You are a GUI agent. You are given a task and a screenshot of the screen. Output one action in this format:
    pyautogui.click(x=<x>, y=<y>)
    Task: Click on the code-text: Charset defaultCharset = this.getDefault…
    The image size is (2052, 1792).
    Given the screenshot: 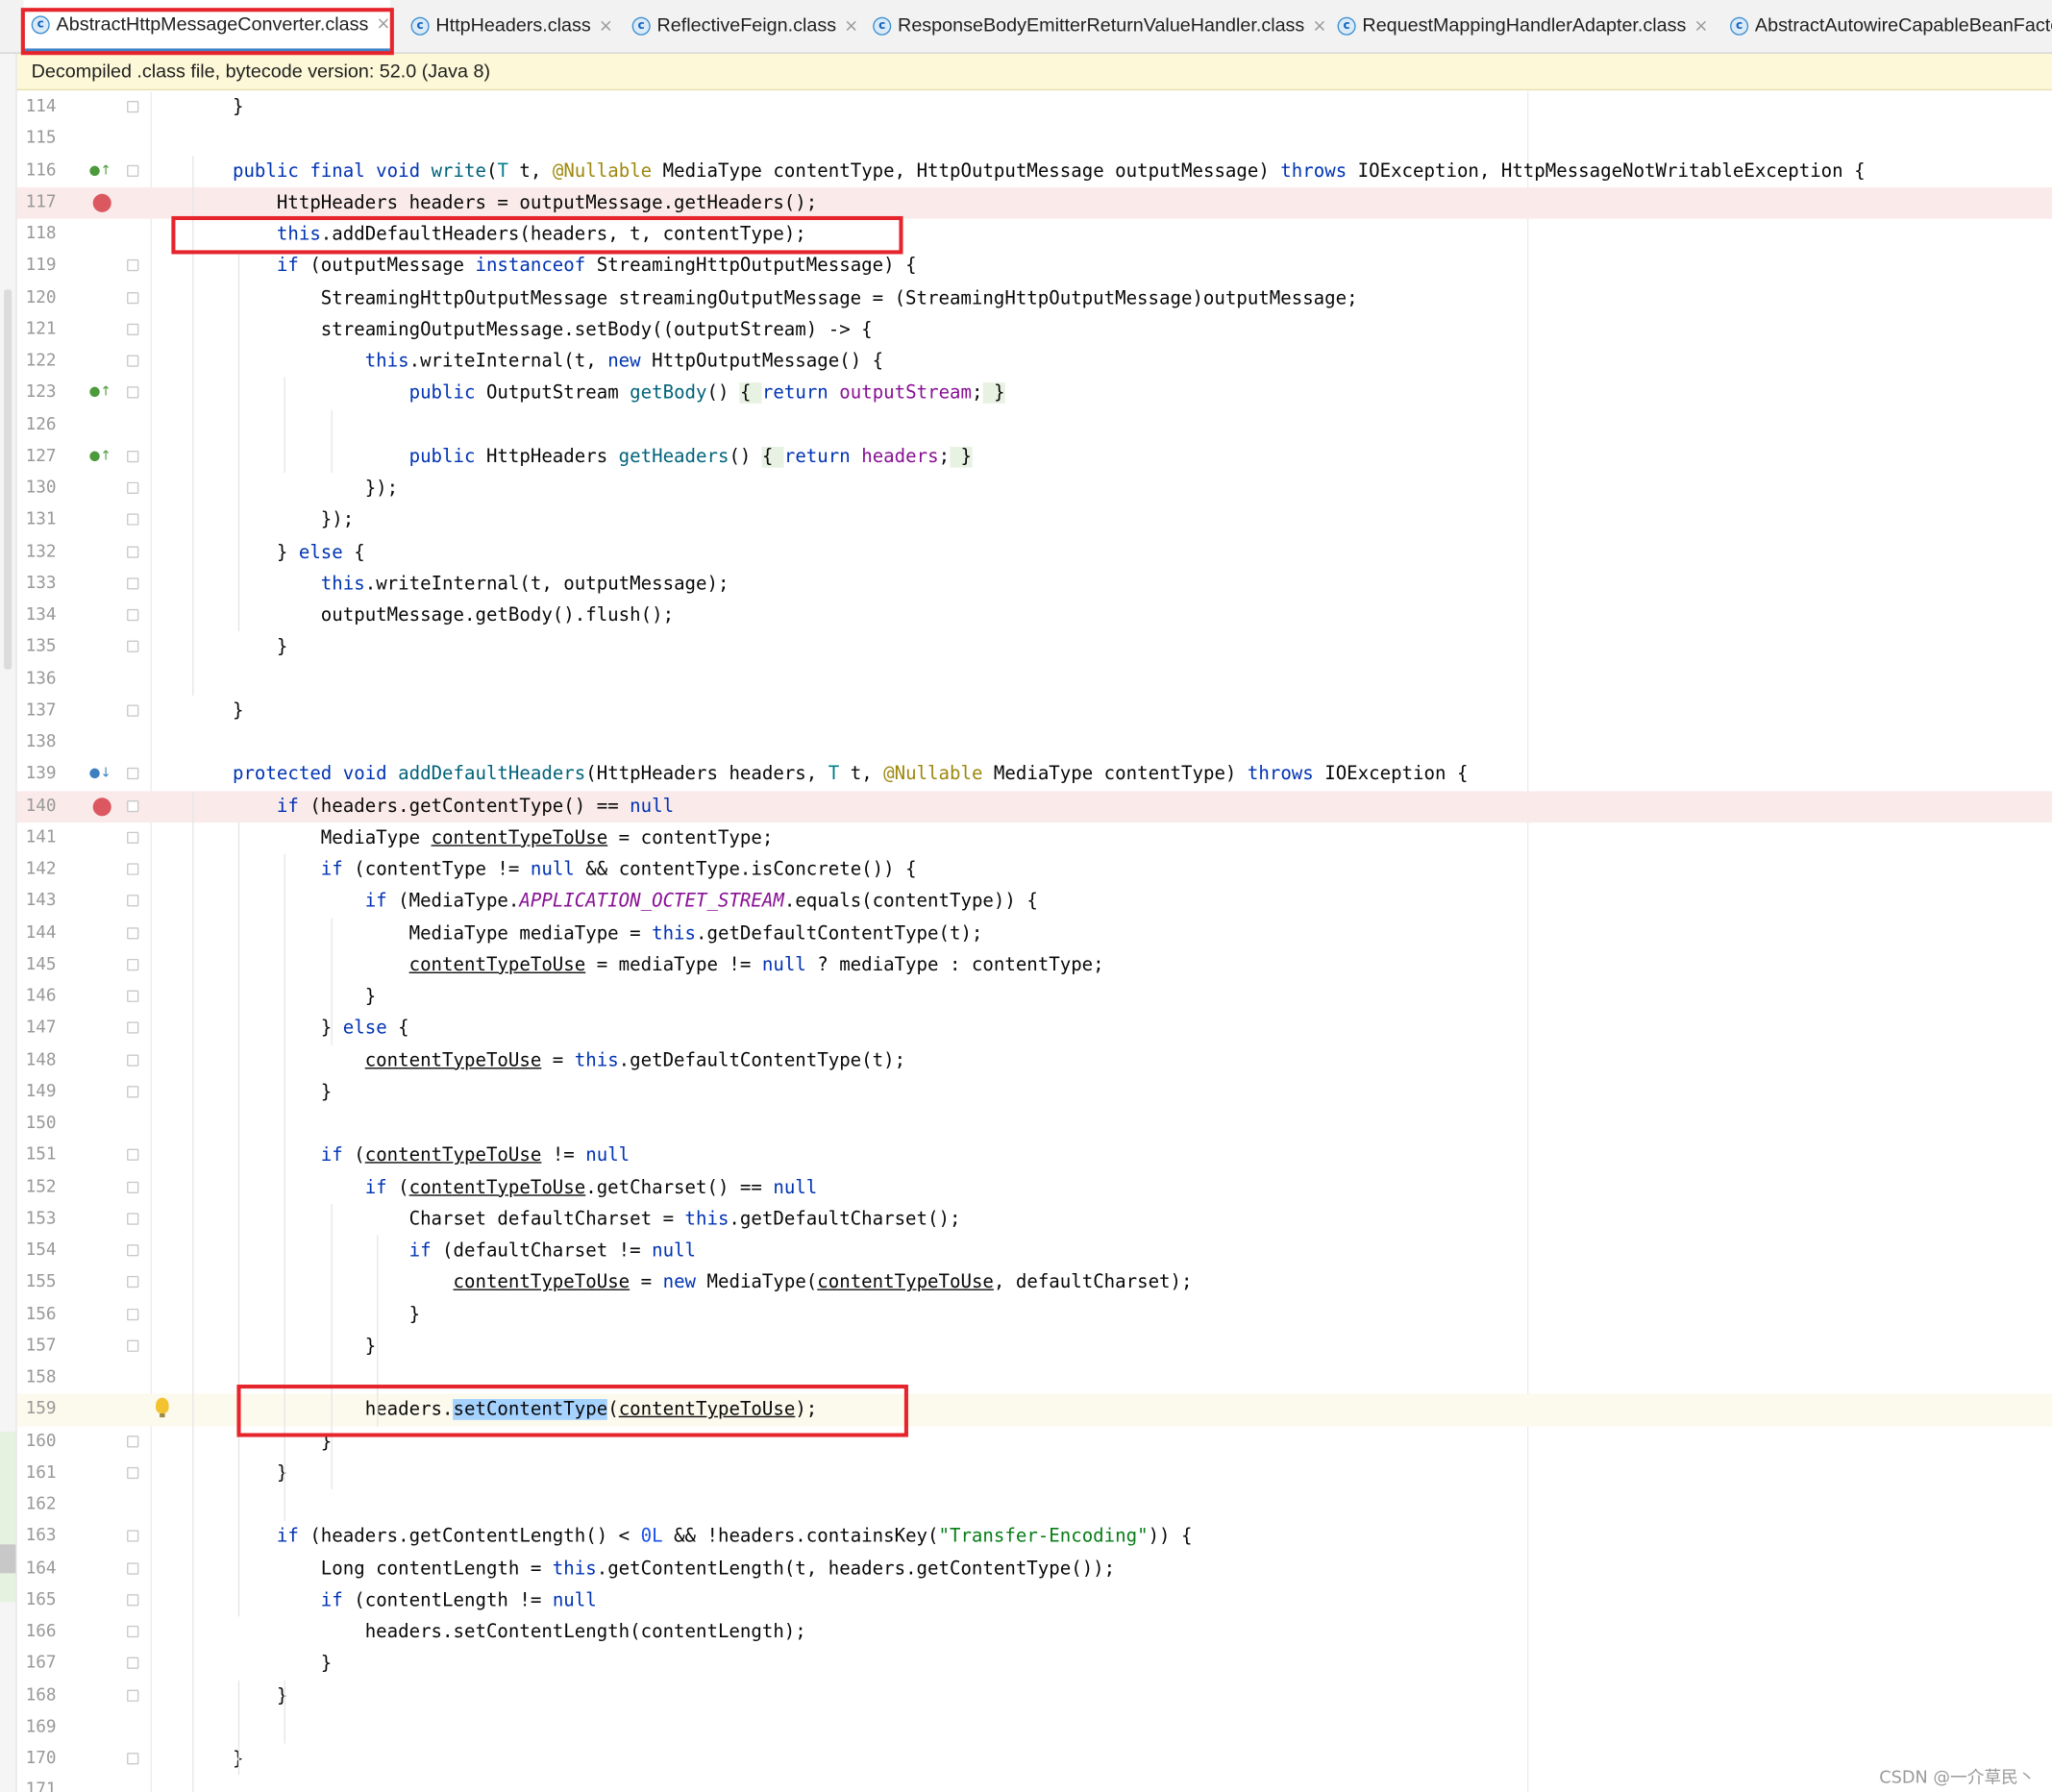 What is the action you would take?
    pyautogui.click(x=575, y=1220)
    